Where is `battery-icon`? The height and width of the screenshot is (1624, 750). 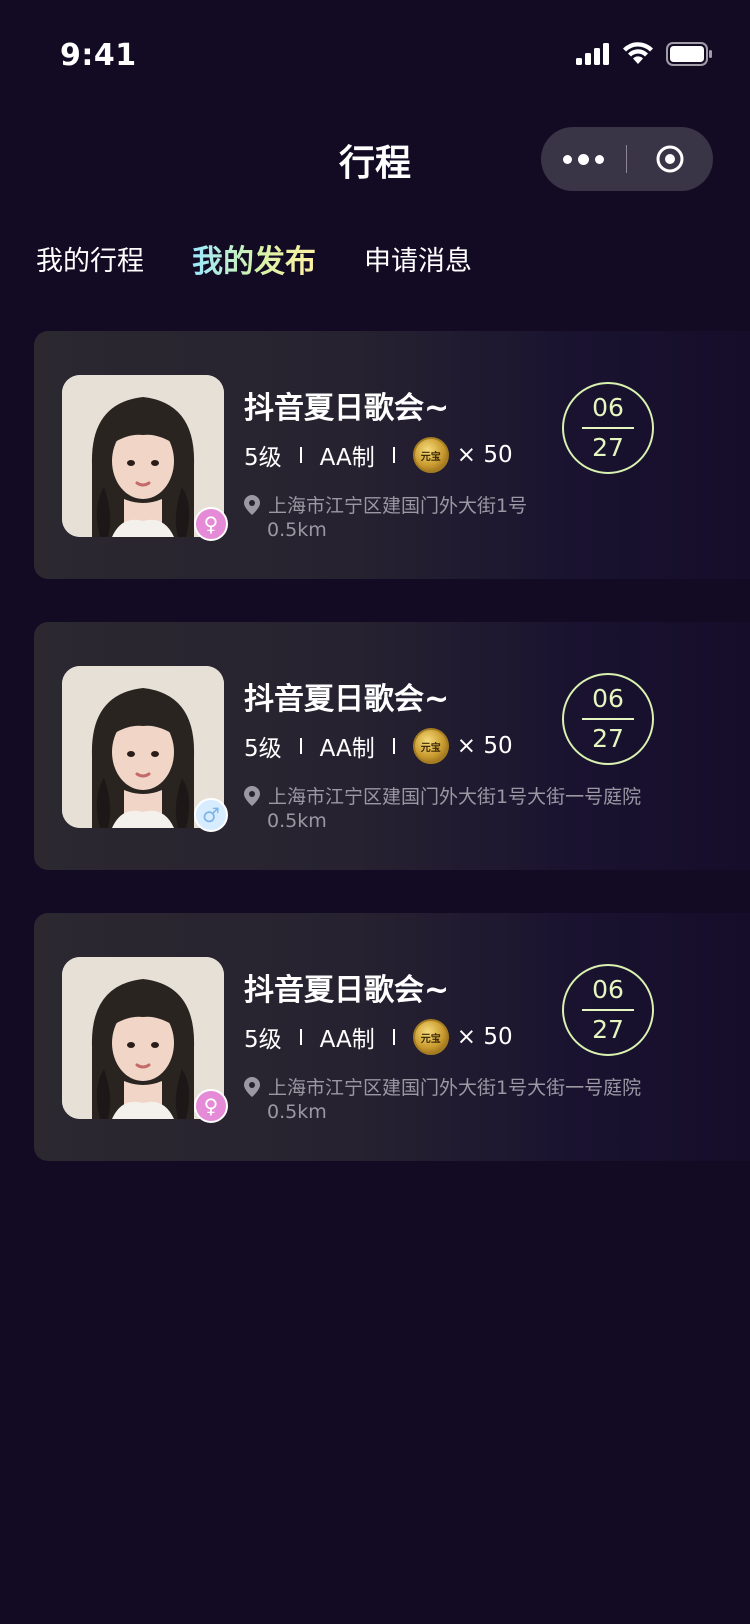
battery-icon is located at coordinates (689, 54).